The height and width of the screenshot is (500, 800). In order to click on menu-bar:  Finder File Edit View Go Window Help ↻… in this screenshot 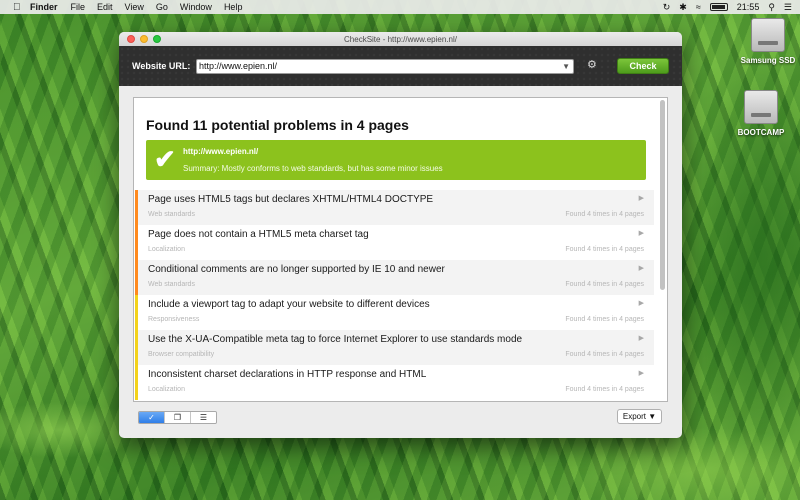, I will do `click(400, 7)`.